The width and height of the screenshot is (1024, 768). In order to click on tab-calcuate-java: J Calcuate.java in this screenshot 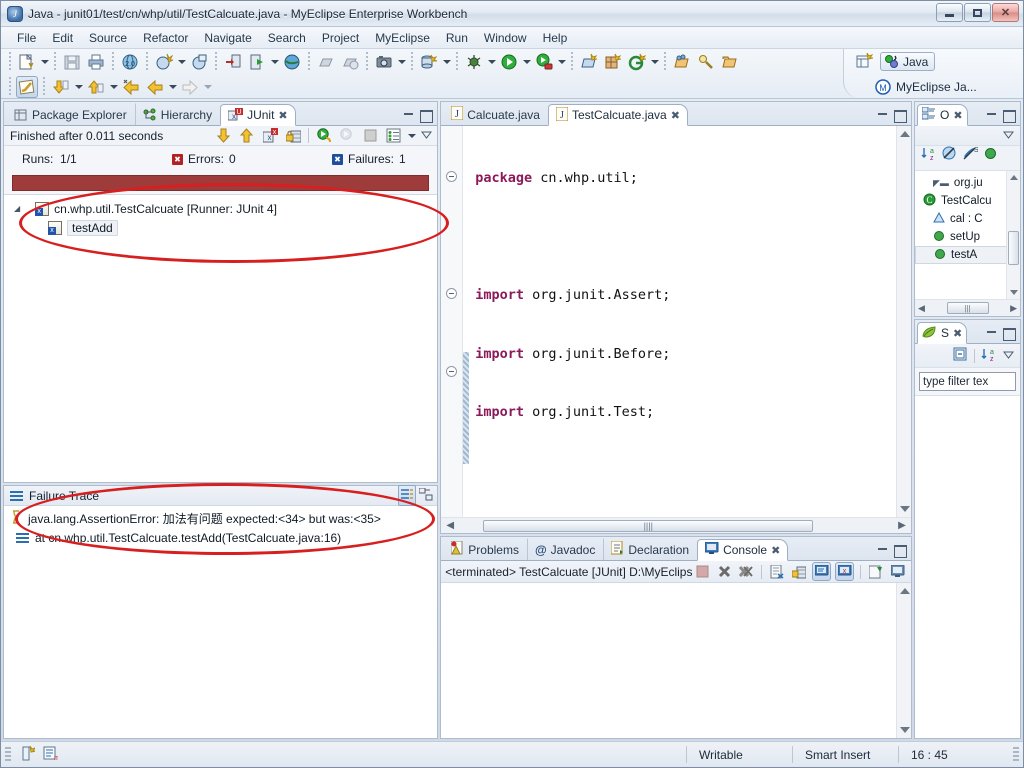, I will do `click(495, 114)`.